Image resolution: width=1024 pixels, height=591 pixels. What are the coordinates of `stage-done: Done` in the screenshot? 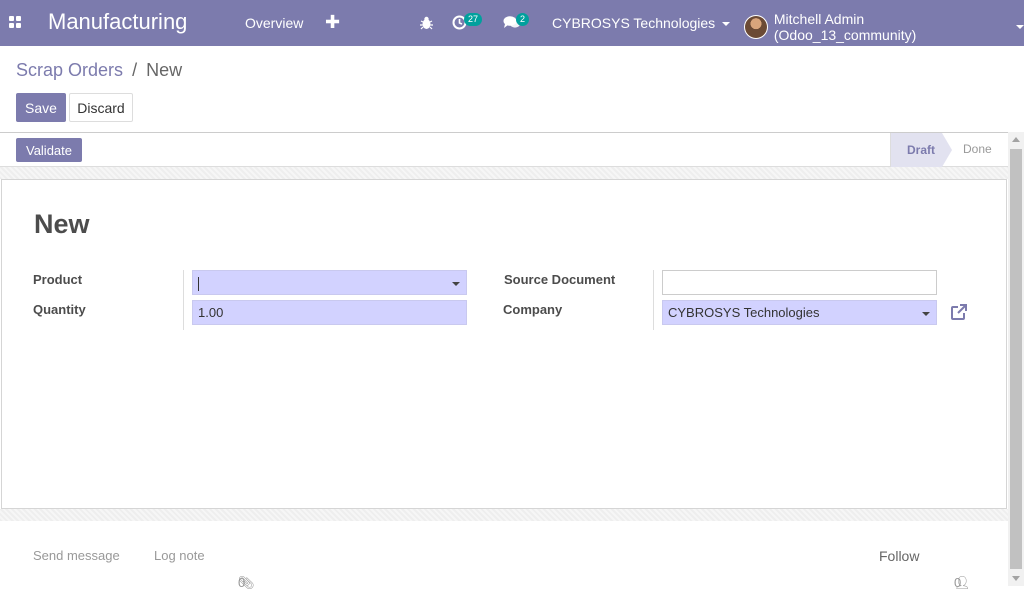 It's located at (977, 149).